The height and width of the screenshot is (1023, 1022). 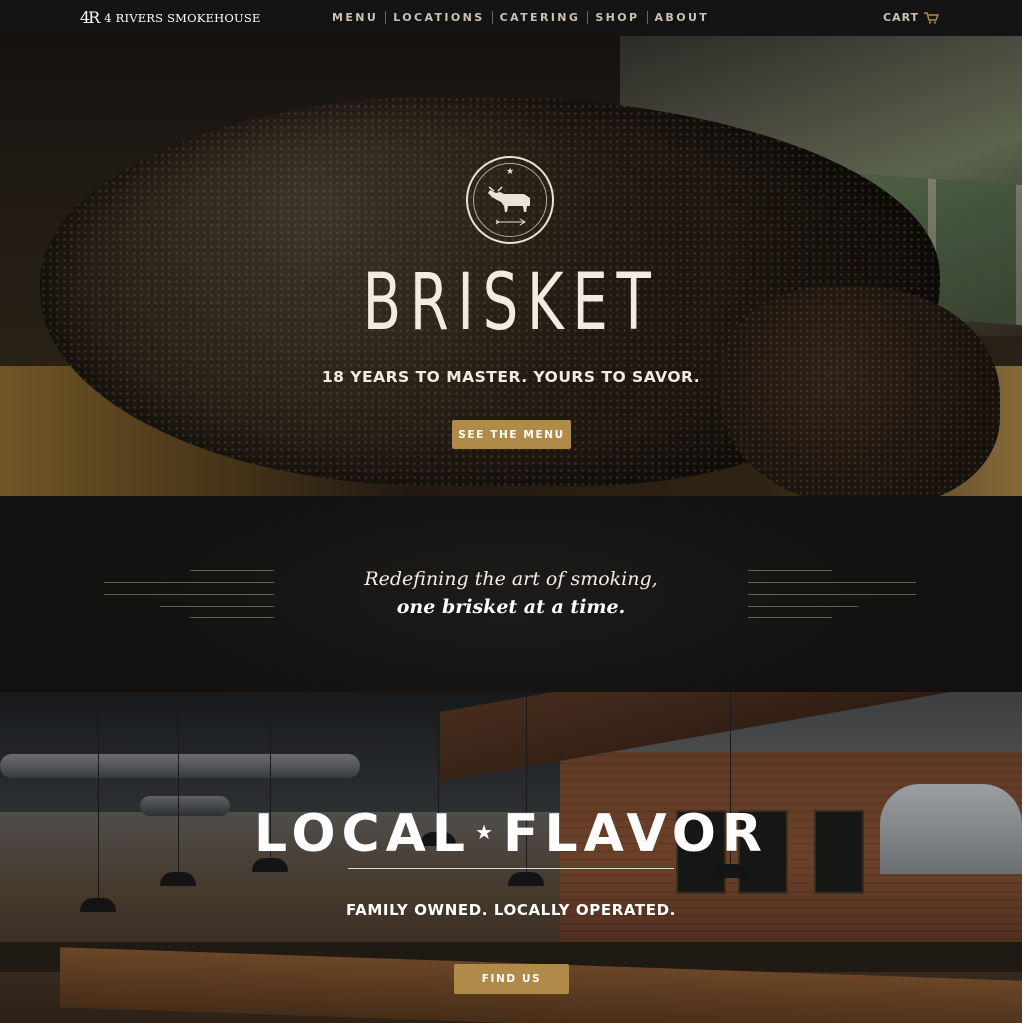 What do you see at coordinates (511, 979) in the screenshot?
I see `find-us-button: FIND US` at bounding box center [511, 979].